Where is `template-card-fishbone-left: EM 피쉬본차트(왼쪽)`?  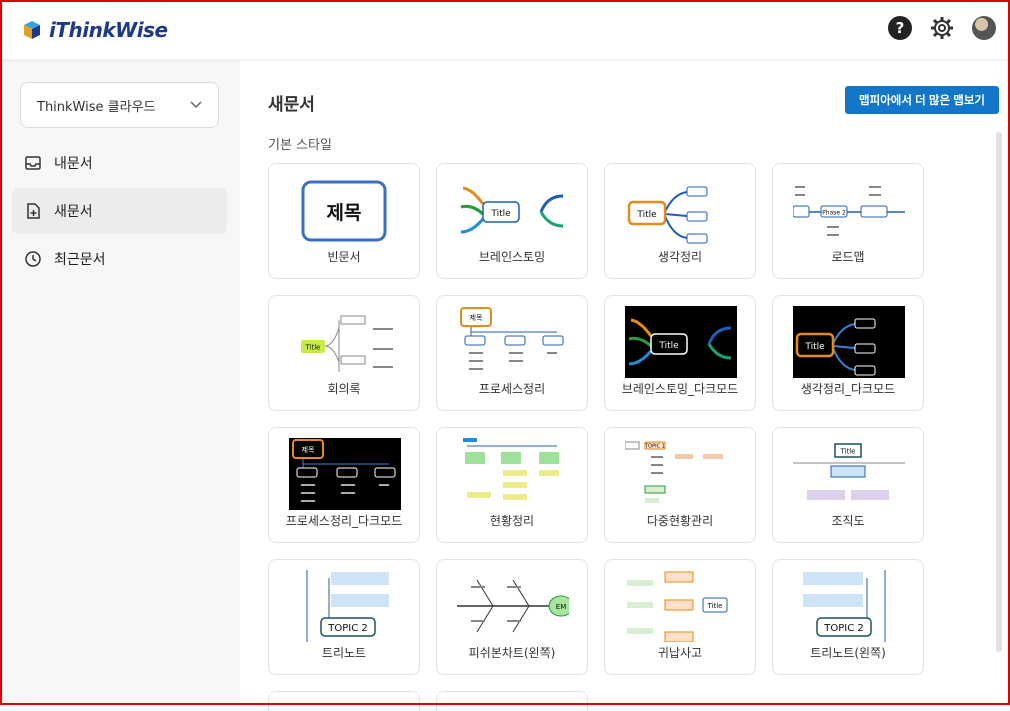
template-card-fishbone-left: EM 피쉬본차트(왼쪽) is located at coordinates (512, 617).